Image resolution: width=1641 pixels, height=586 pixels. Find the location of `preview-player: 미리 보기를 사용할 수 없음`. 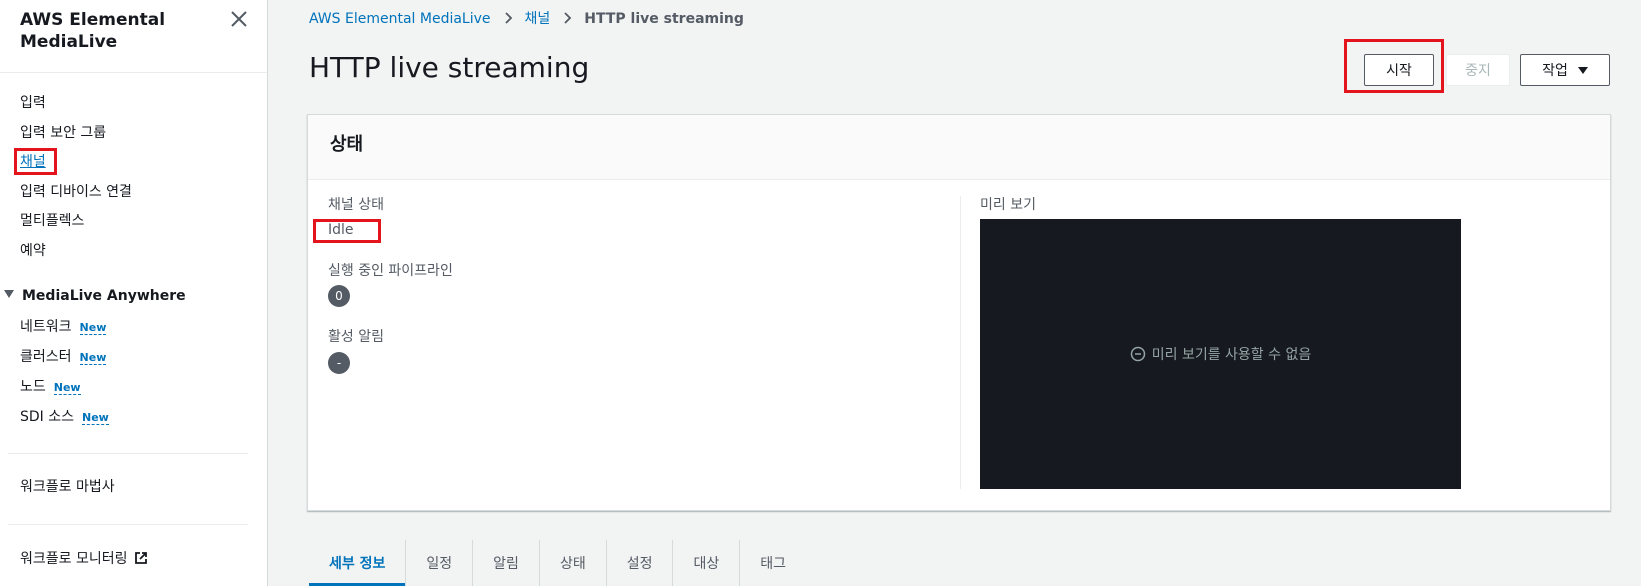

preview-player: 미리 보기를 사용할 수 없음 is located at coordinates (1220, 354).